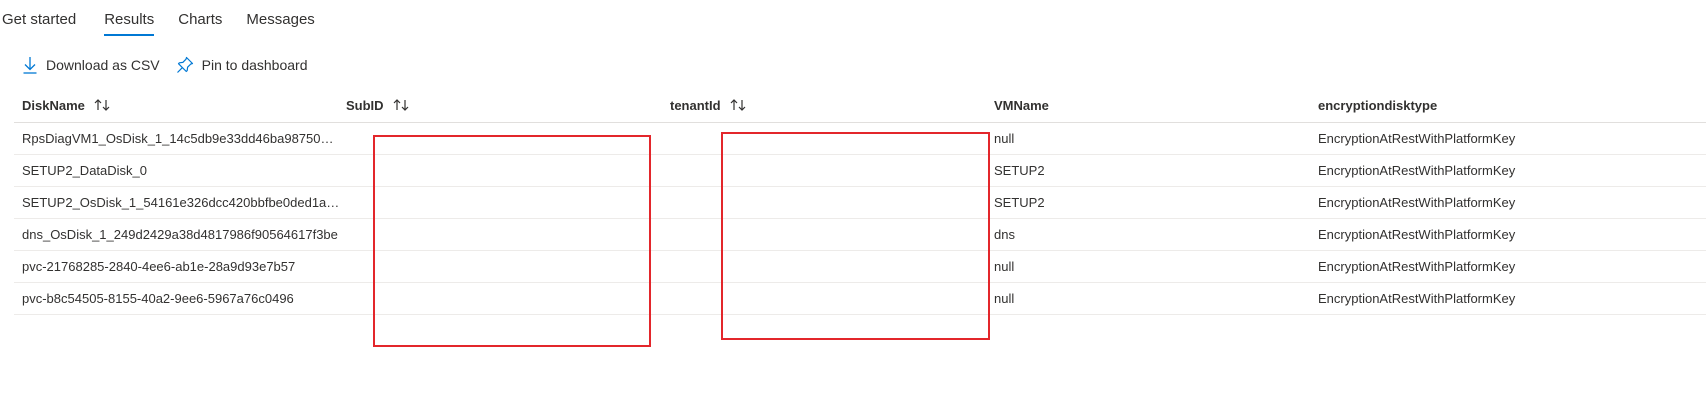 The height and width of the screenshot is (405, 1706). Describe the element at coordinates (496, 105) in the screenshot. I see `column-header-subid: SubID` at that location.